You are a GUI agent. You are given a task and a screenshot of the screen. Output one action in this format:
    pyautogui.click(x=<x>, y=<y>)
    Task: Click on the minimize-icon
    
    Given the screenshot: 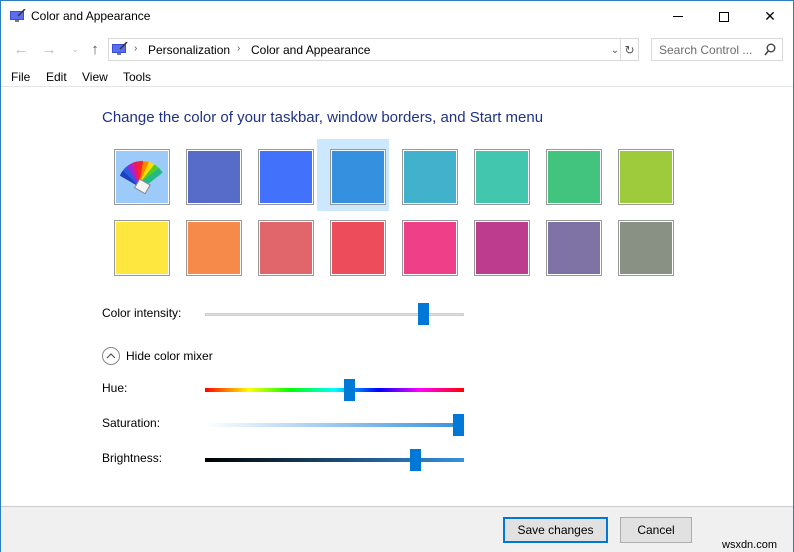 What is the action you would take?
    pyautogui.click(x=678, y=16)
    